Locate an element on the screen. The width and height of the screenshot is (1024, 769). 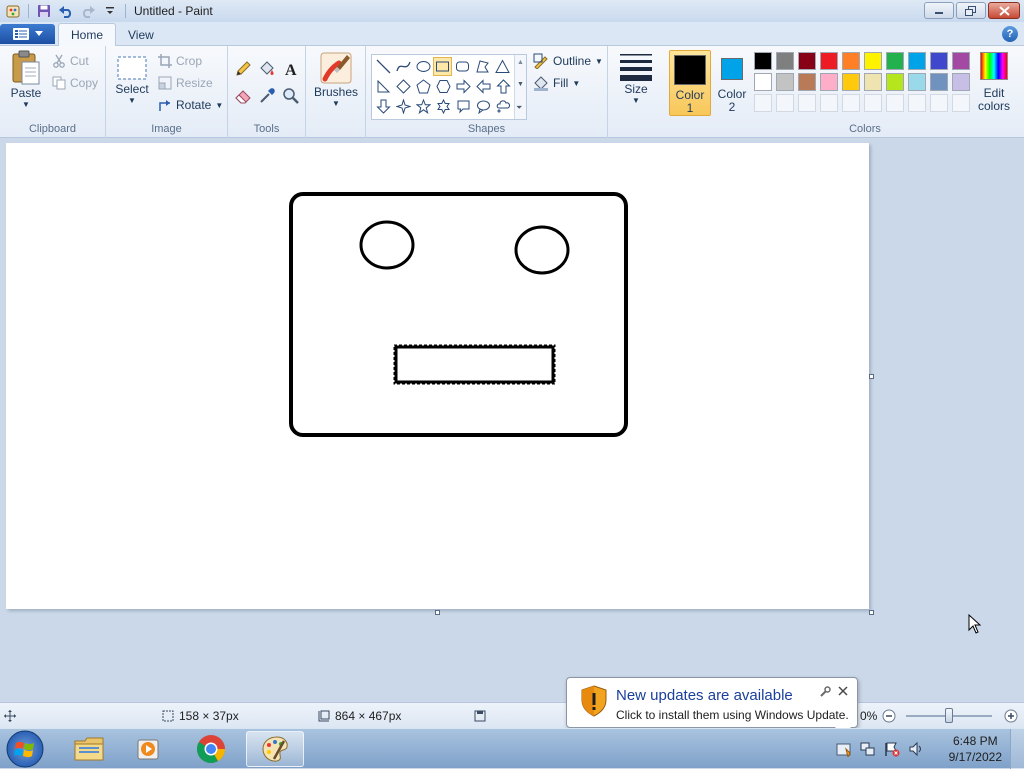
selection-marquee is located at coordinates (474, 364).